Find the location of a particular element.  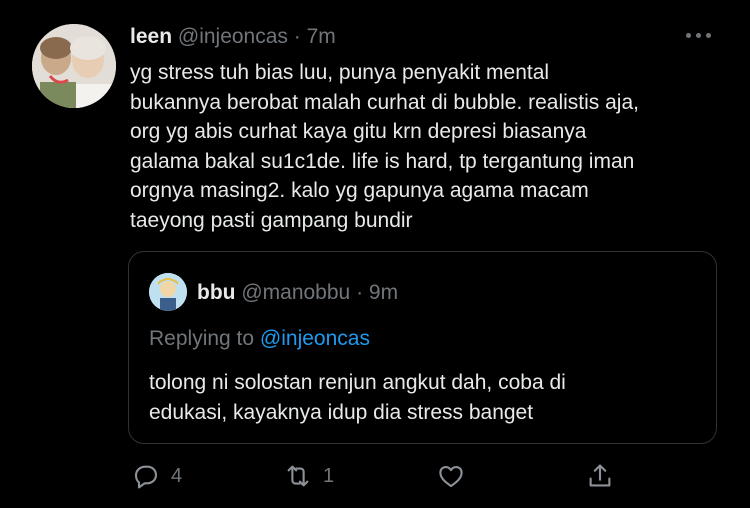

more-icon is located at coordinates (699, 36).